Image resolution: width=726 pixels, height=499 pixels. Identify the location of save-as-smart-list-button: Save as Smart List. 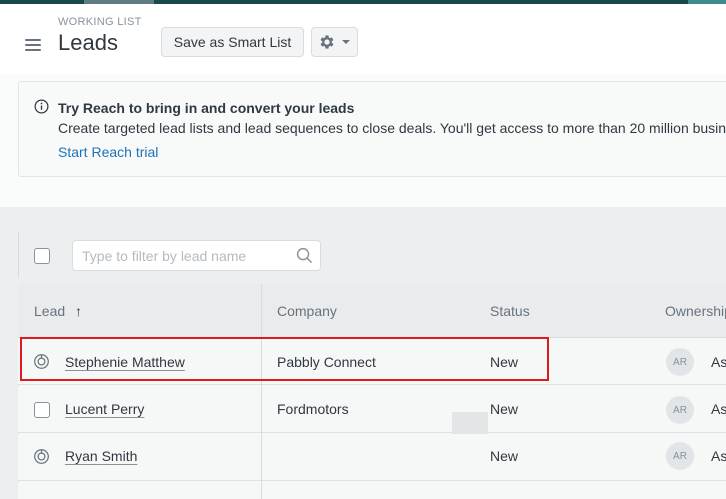
(232, 42).